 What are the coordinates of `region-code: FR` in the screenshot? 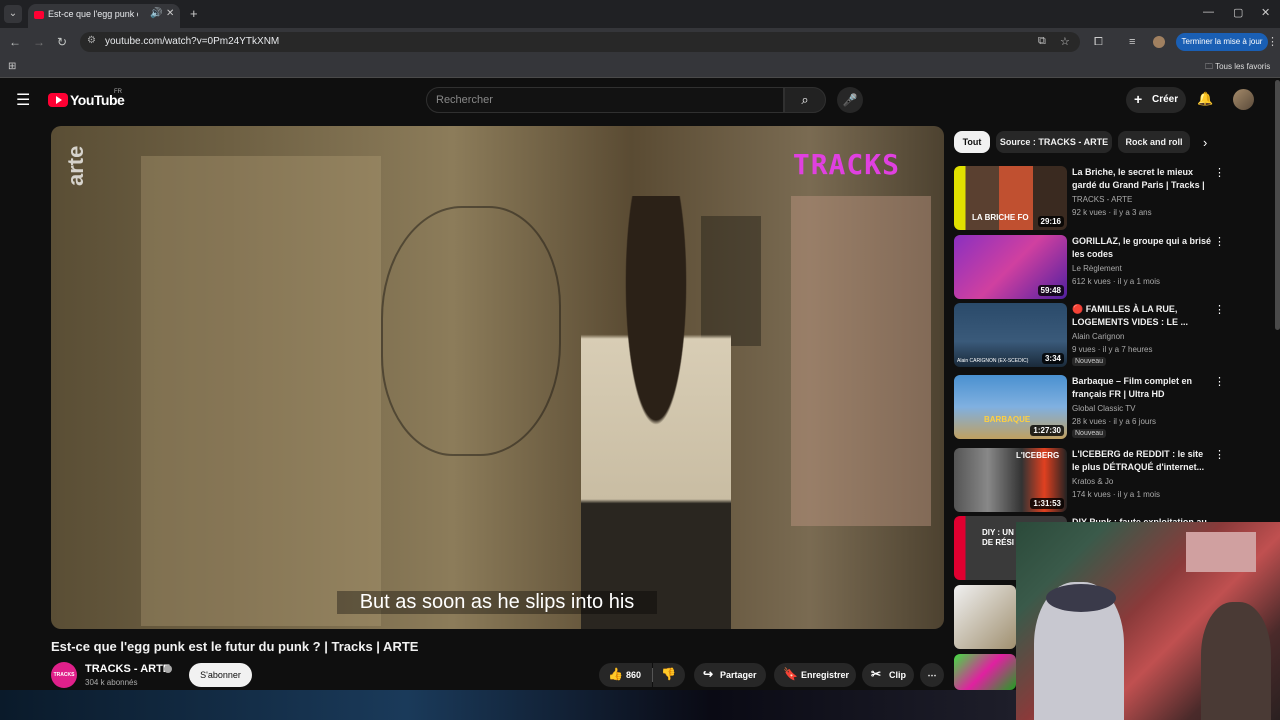 It's located at (118, 92).